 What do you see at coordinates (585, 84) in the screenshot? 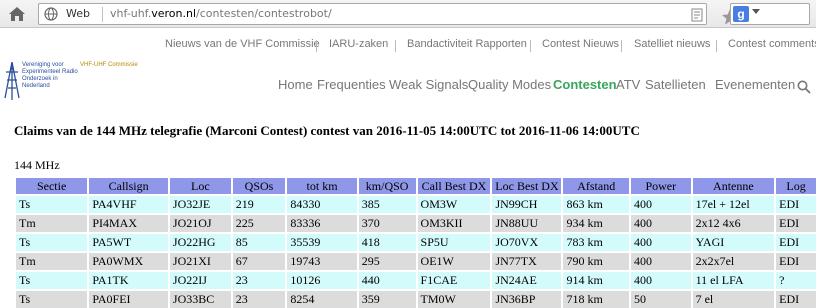
I see `nav-contesten: Contesten` at bounding box center [585, 84].